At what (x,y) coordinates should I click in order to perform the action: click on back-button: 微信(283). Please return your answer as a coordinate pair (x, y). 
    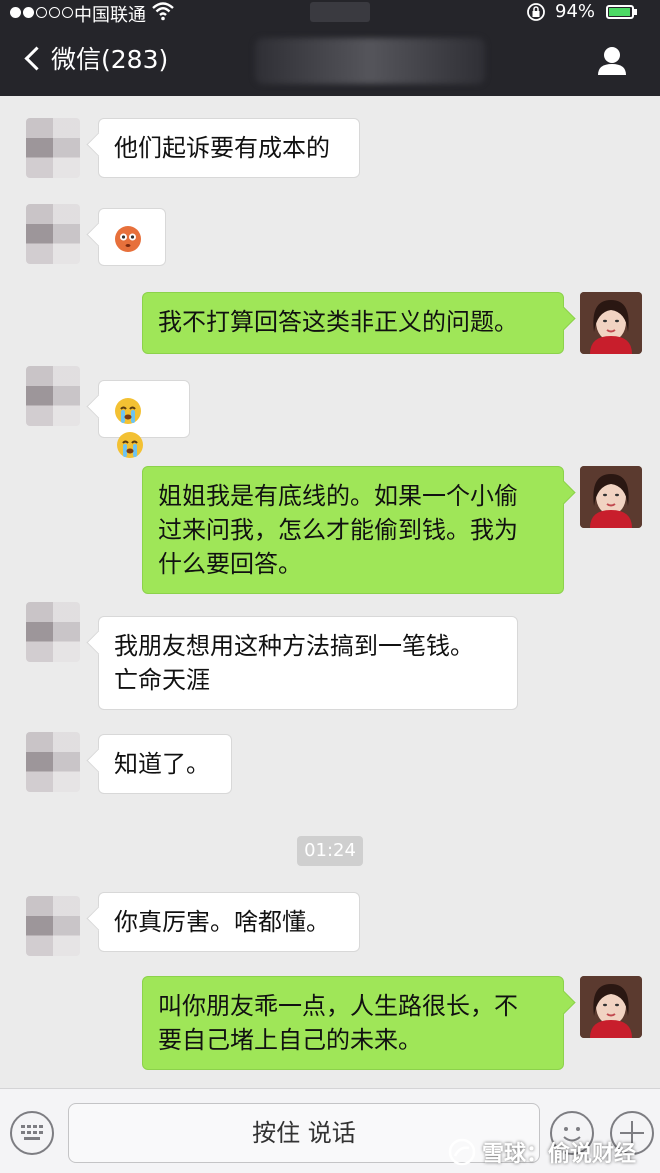
    Looking at the image, I should click on (95, 58).